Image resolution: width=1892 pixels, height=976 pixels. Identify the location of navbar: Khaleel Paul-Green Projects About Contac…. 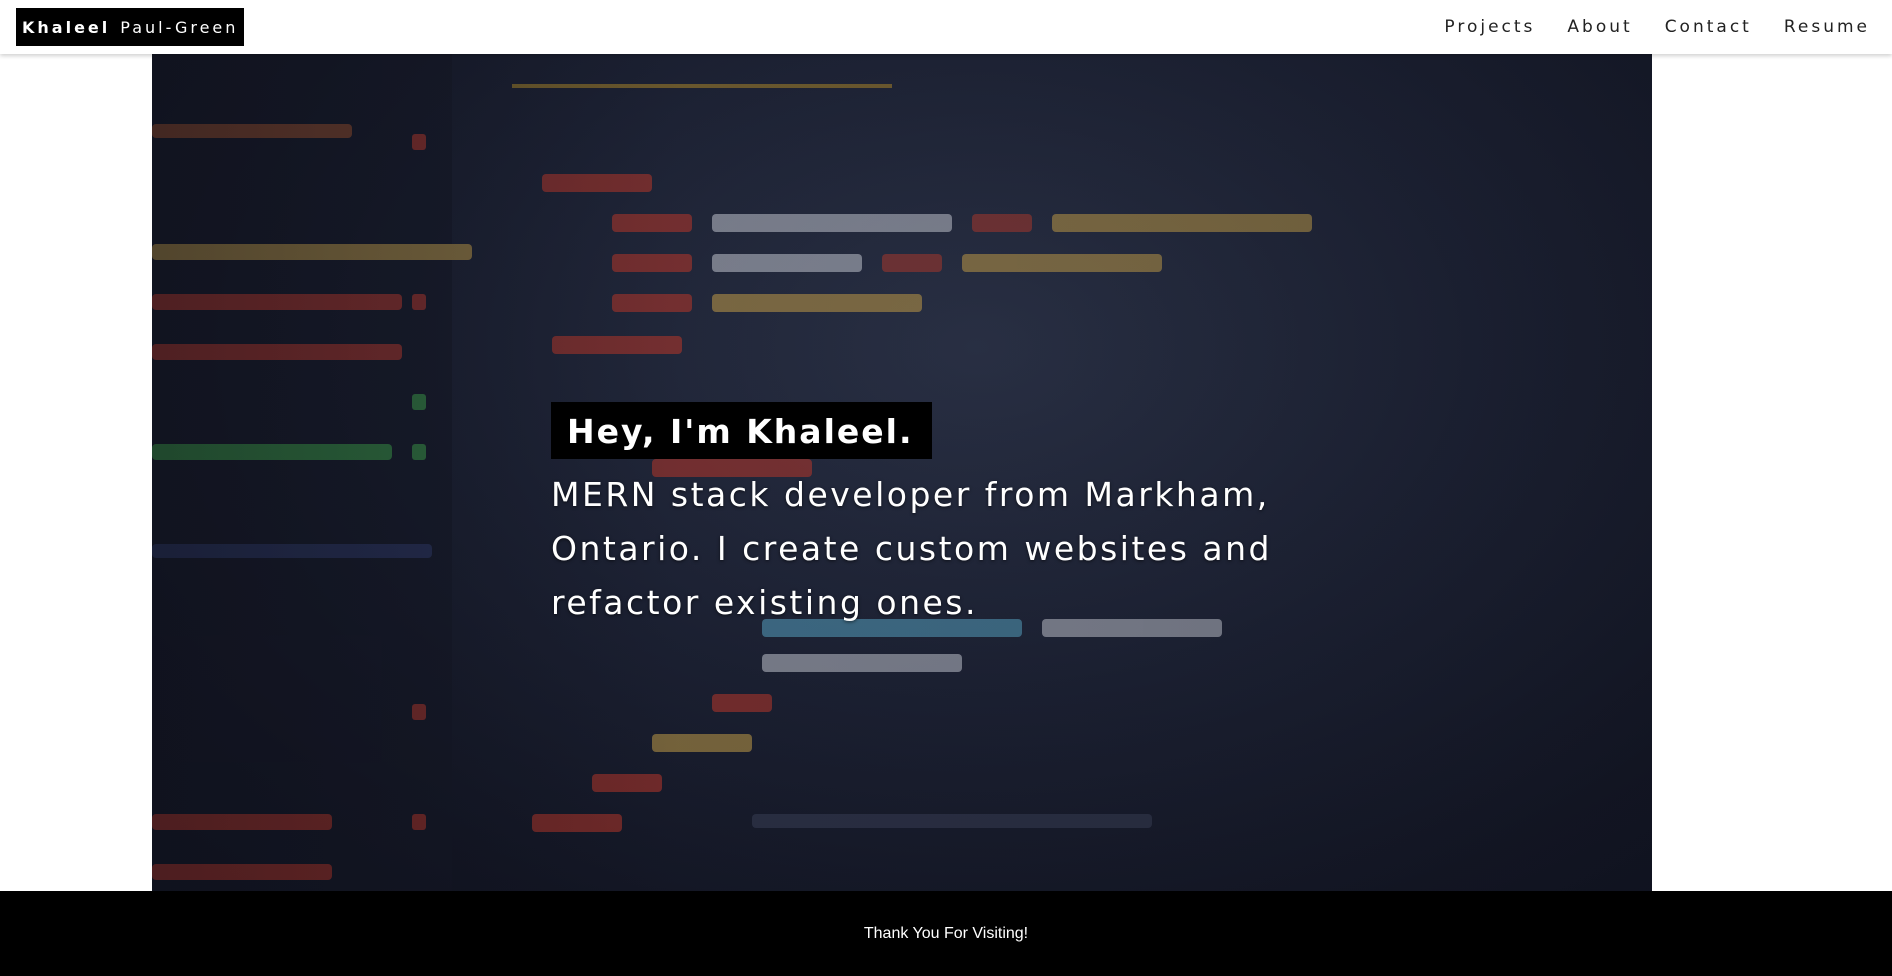
(946, 27).